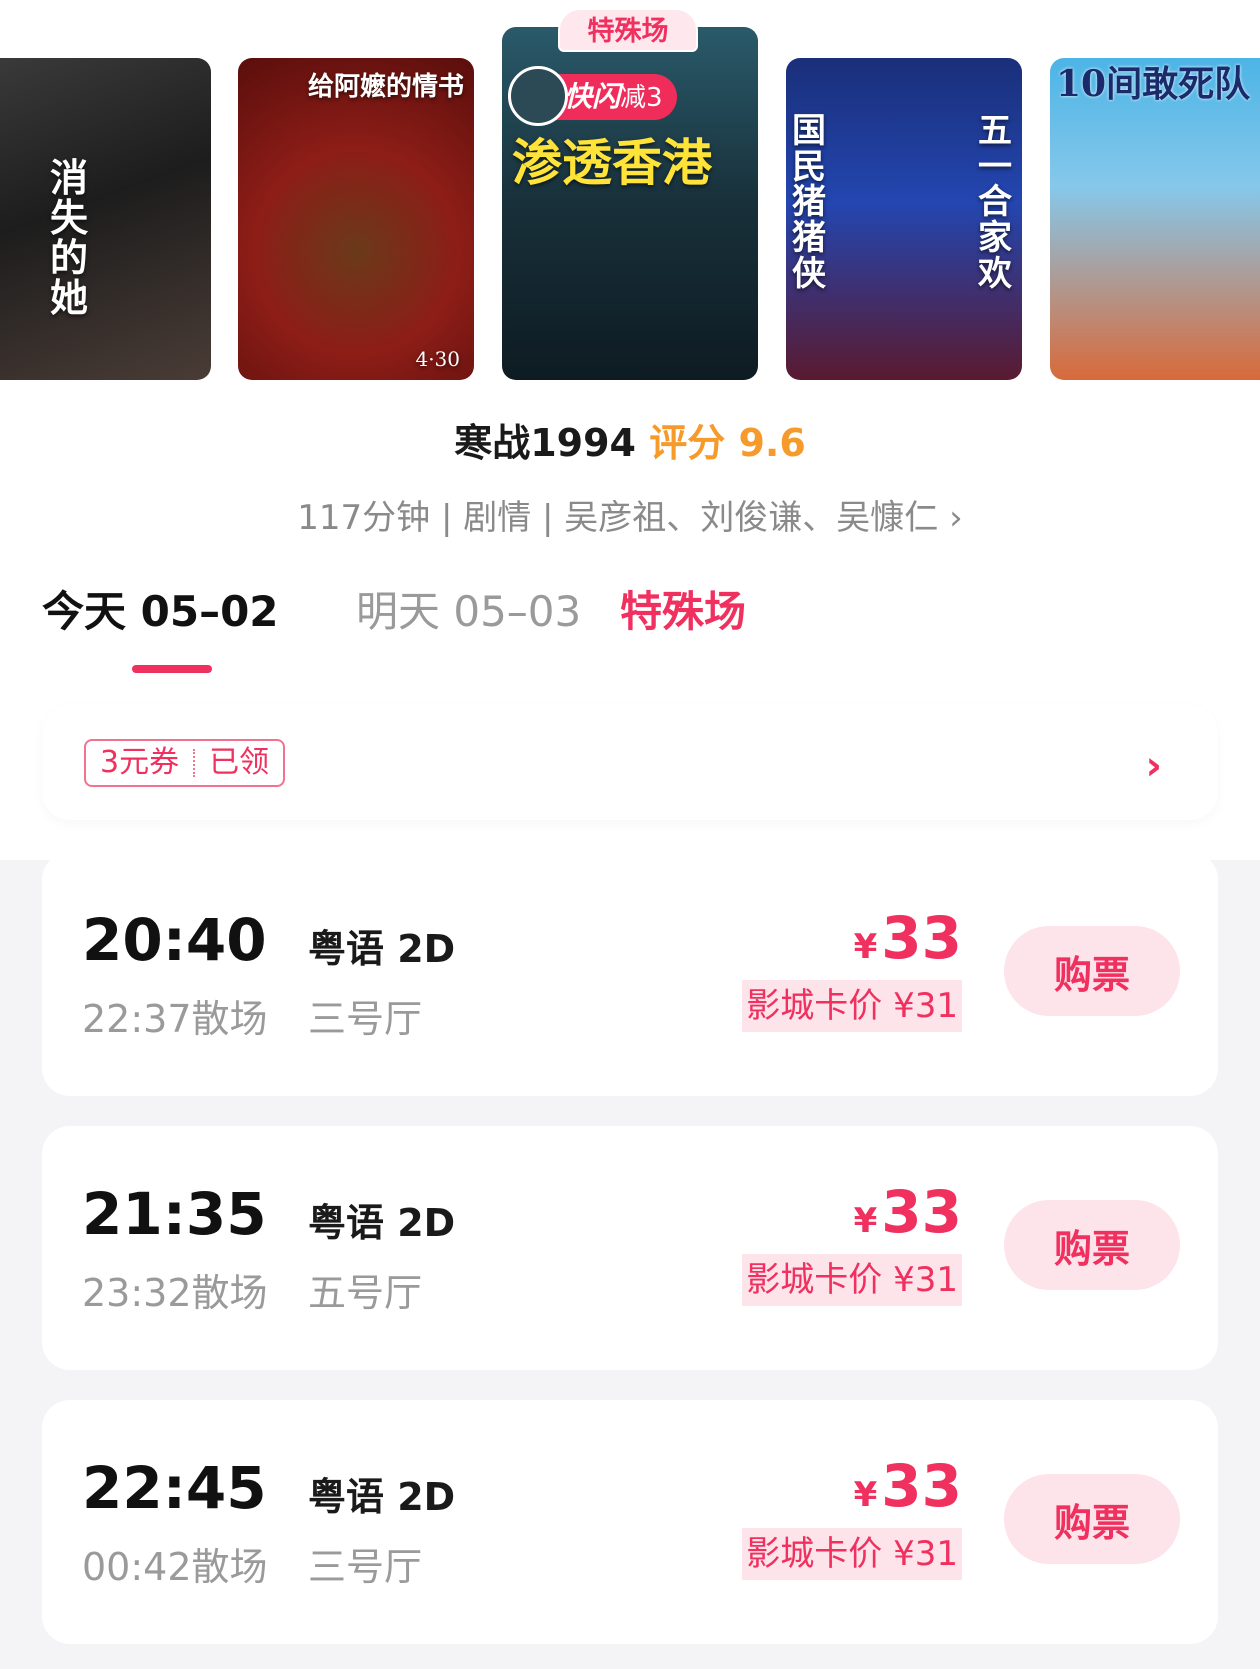  Describe the element at coordinates (683, 608) in the screenshot. I see `tab-special-screening: 特殊场` at that location.